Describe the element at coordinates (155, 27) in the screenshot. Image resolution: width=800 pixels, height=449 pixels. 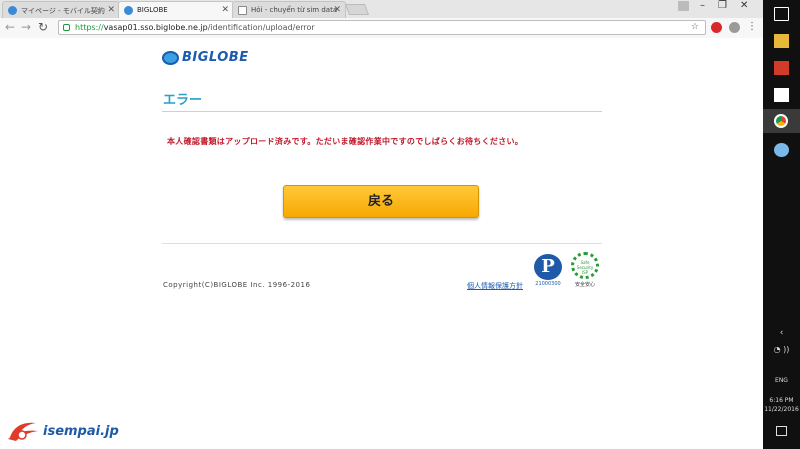
I see `url-host: vasap01.sso.biglobe.ne.jp` at that location.